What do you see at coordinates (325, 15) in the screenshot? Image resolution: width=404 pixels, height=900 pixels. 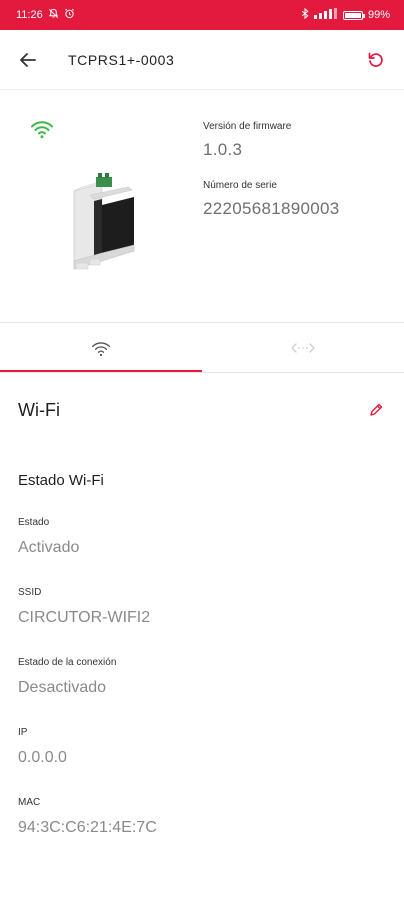 I see `signal-icon` at bounding box center [325, 15].